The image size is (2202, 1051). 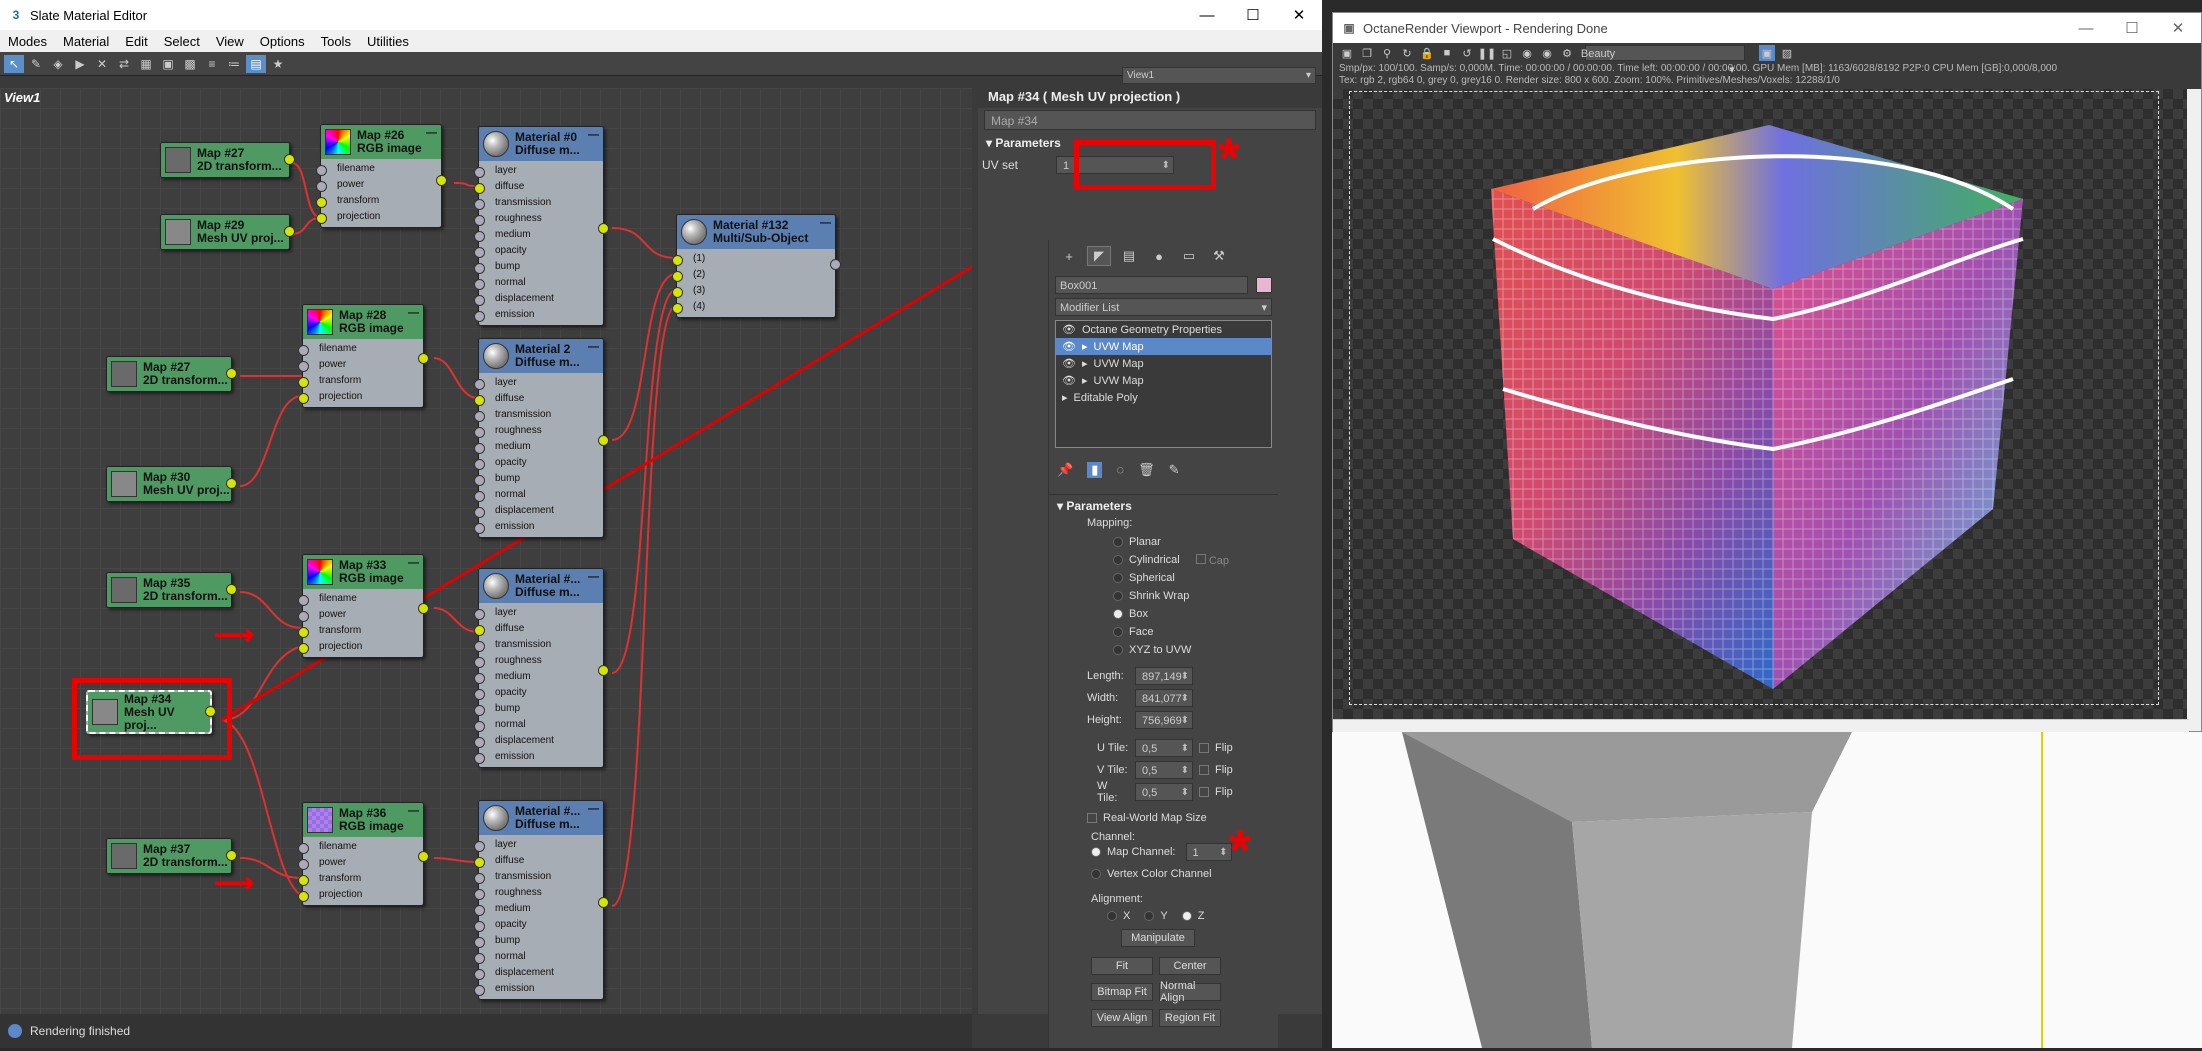 I want to click on settings-icon: ⚙, so click(x=1567, y=53).